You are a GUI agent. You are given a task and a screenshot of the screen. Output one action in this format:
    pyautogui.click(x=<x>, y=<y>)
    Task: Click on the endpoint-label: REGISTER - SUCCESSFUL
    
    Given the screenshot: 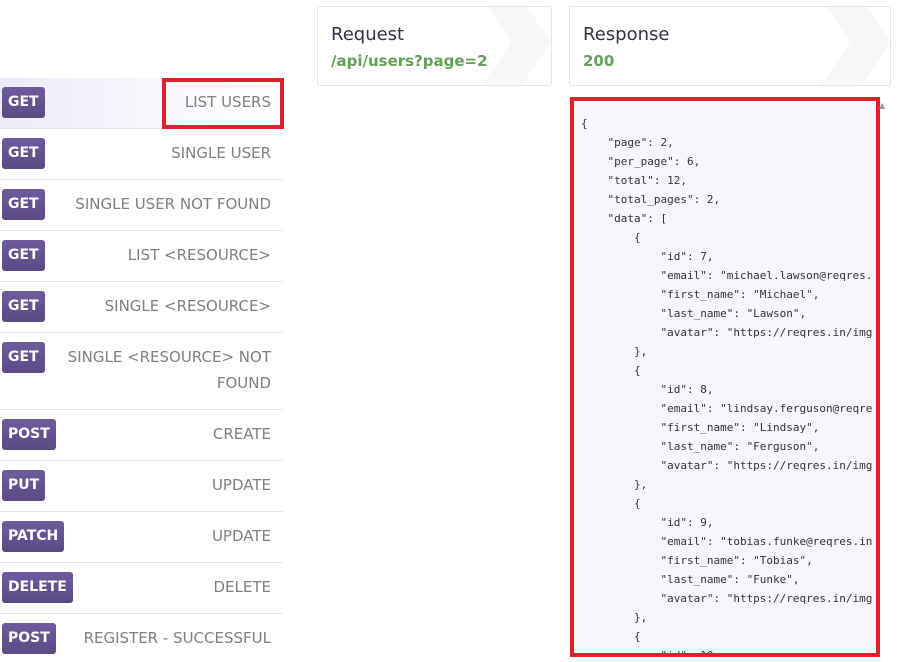 What is the action you would take?
    pyautogui.click(x=177, y=638)
    